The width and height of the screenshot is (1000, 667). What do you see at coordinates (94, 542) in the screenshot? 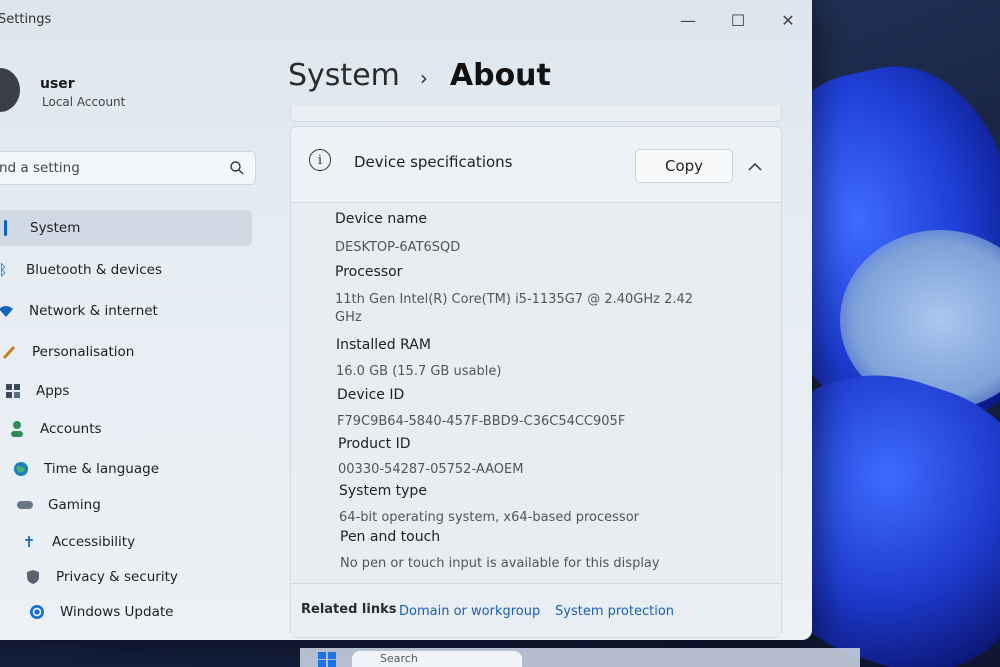
I see `sidebar-item-label: Accessibility` at bounding box center [94, 542].